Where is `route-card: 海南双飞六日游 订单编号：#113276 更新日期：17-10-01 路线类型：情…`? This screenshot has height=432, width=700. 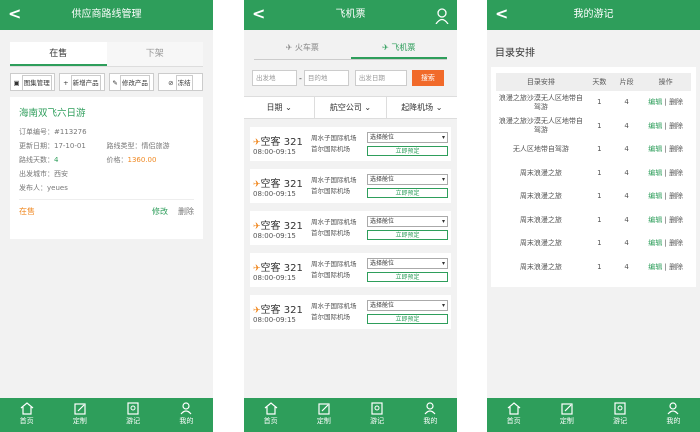
route-card: 海南双飞六日游 订单编号：#113276 更新日期：17-10-01 路线类型：情… is located at coordinates (106, 168).